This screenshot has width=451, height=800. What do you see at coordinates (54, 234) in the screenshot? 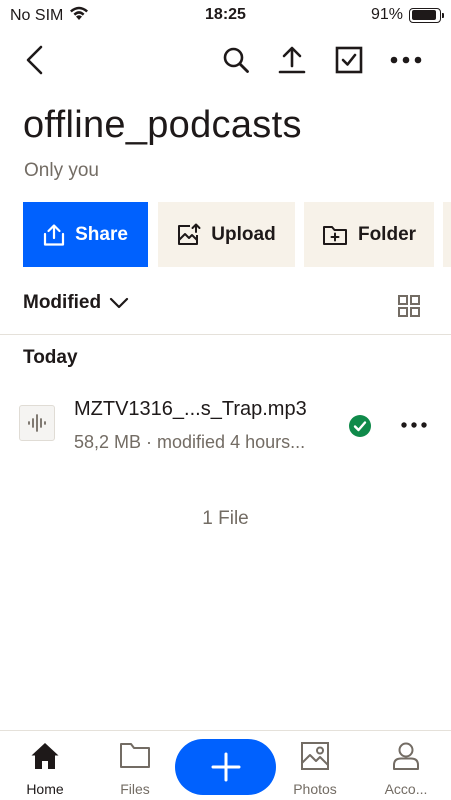
I see `share-icon` at bounding box center [54, 234].